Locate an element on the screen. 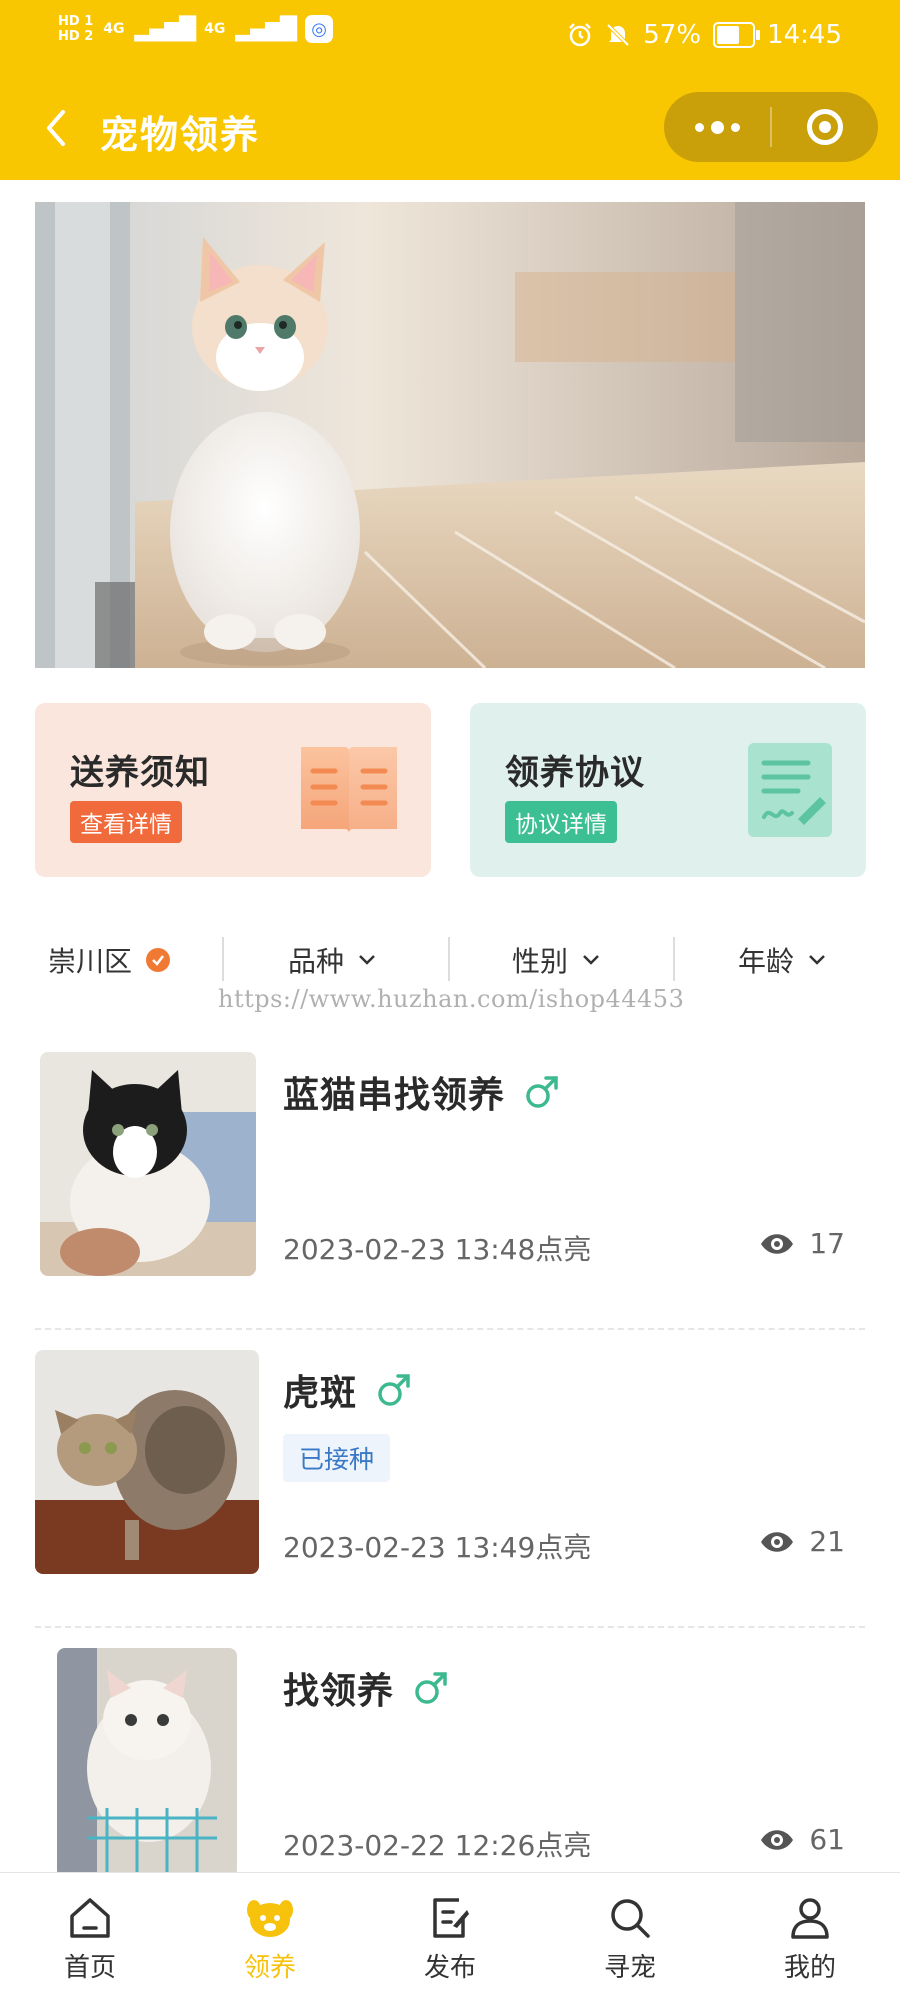  filter-label: 年龄 is located at coordinates (766, 961).